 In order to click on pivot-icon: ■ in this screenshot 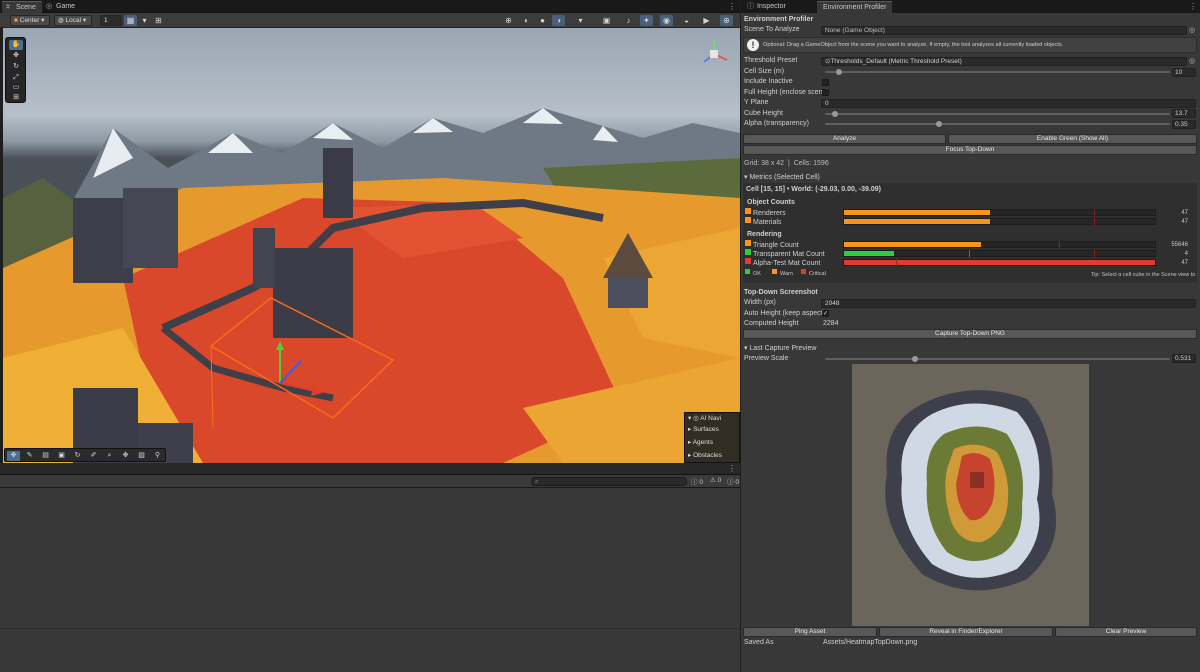, I will do `click(16, 20)`.